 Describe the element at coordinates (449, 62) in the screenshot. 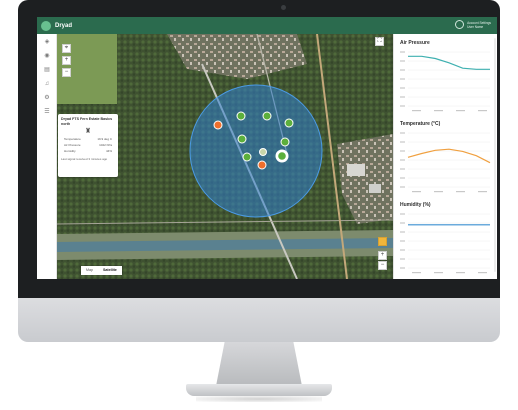

I see `chart-series-line` at that location.